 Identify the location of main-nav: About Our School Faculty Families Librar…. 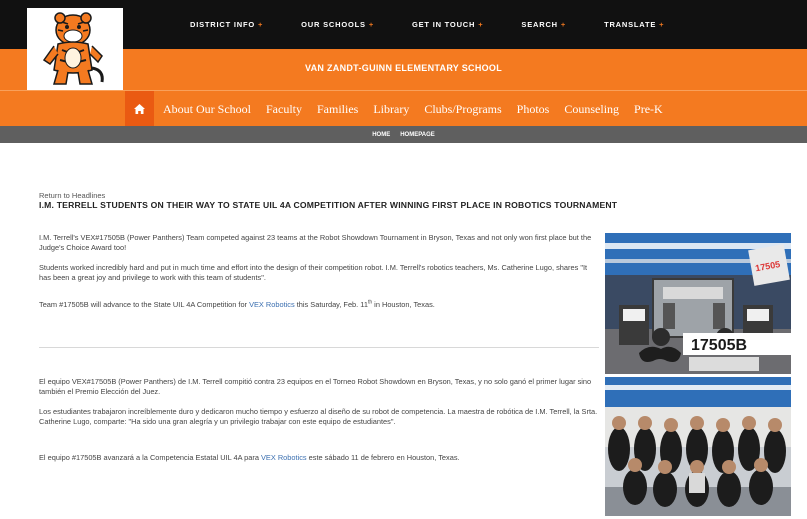
(403, 108).